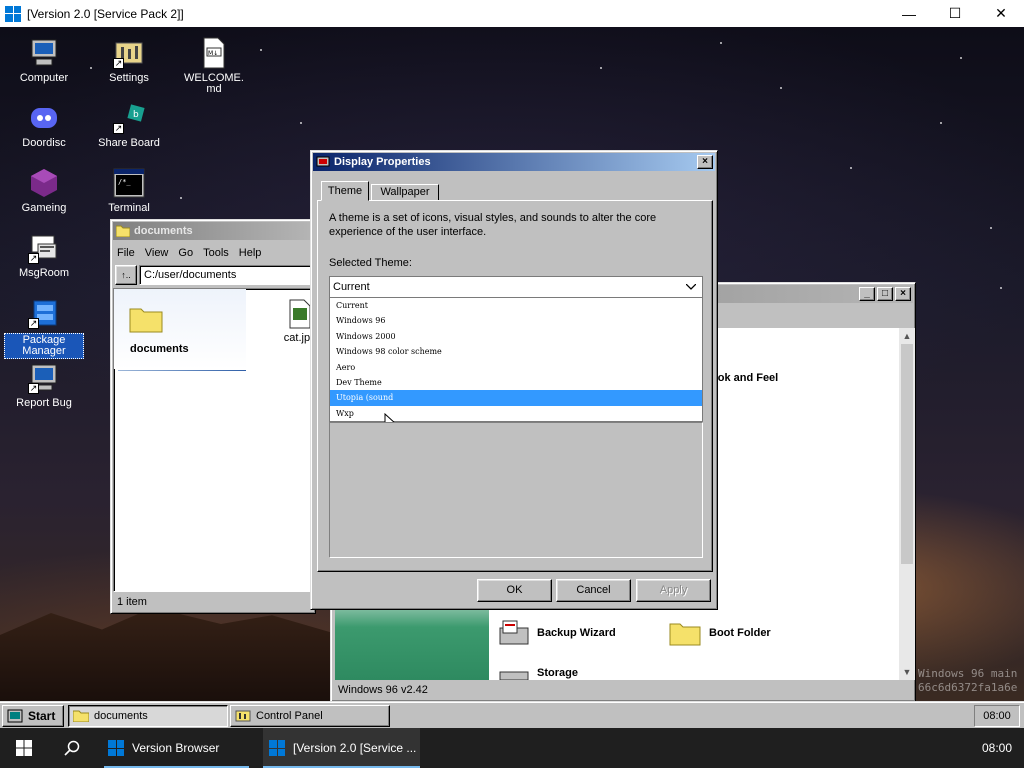  Describe the element at coordinates (300, 314) in the screenshot. I see `image-file-icon` at that location.